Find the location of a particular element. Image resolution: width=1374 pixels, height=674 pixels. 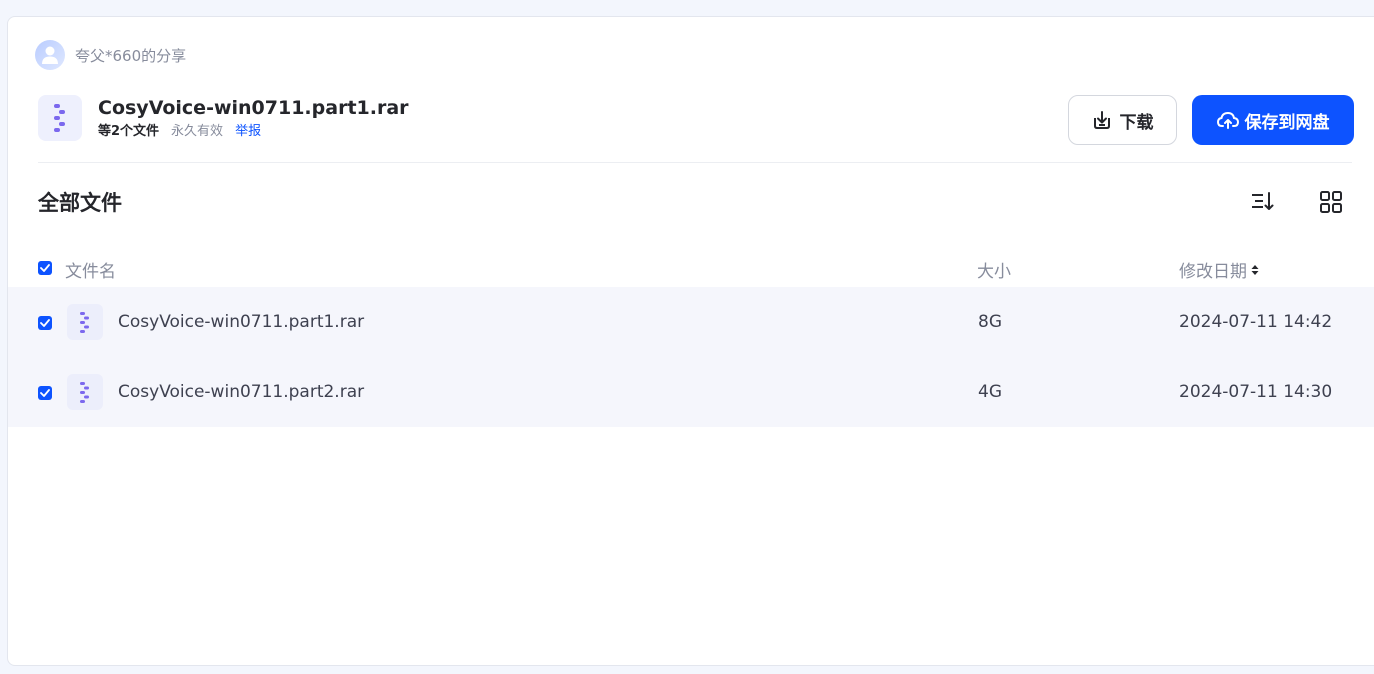

header-divider is located at coordinates (695, 162).